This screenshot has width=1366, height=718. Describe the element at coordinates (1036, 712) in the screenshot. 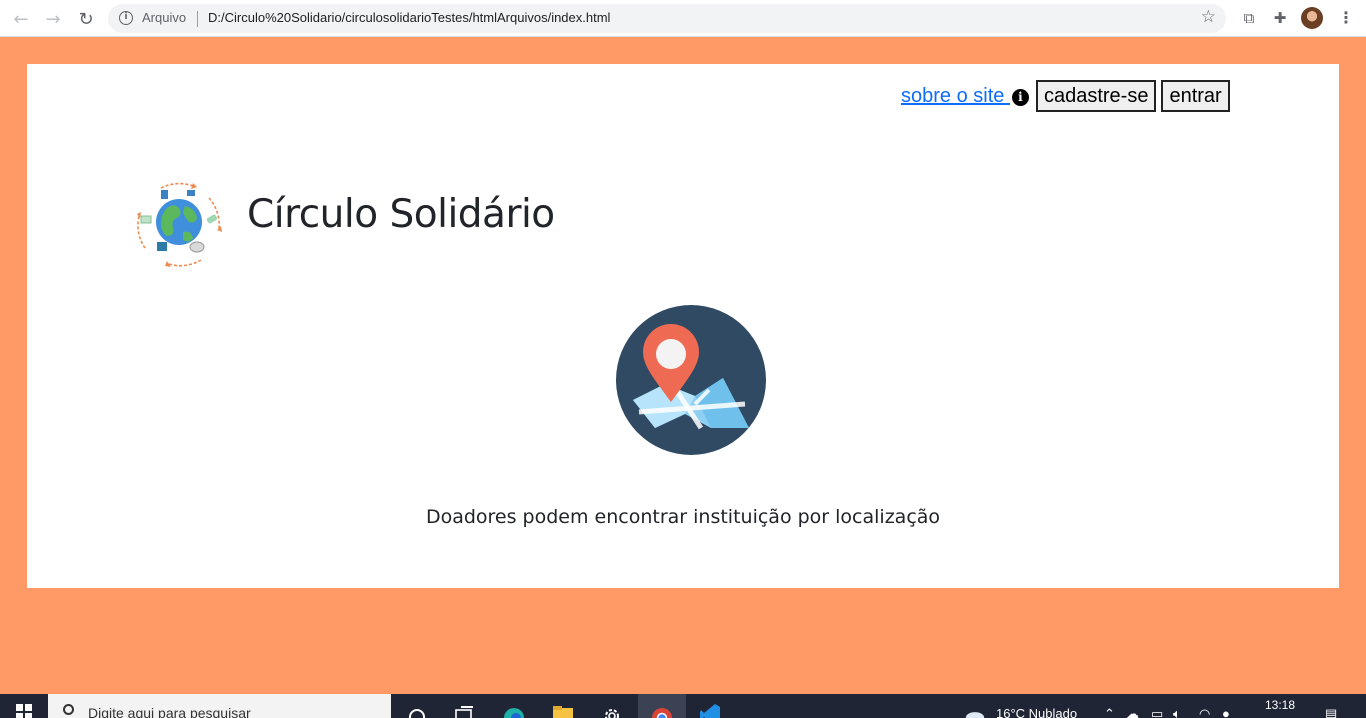

I see `weather-text: 16°C Nublado` at that location.